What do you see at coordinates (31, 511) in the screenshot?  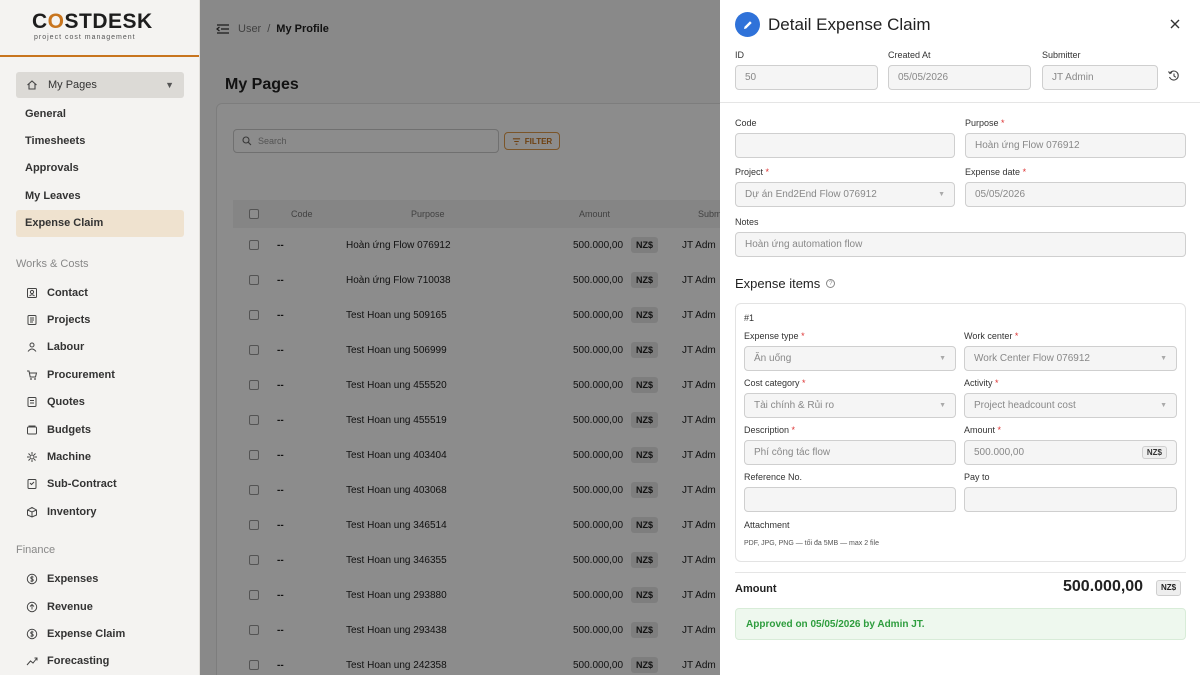 I see `inventory-icon` at bounding box center [31, 511].